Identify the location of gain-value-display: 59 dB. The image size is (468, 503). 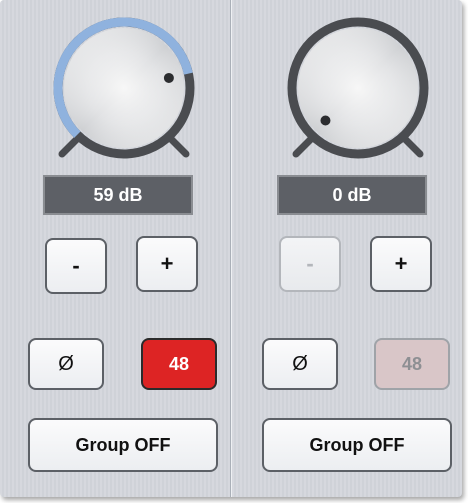
(118, 195).